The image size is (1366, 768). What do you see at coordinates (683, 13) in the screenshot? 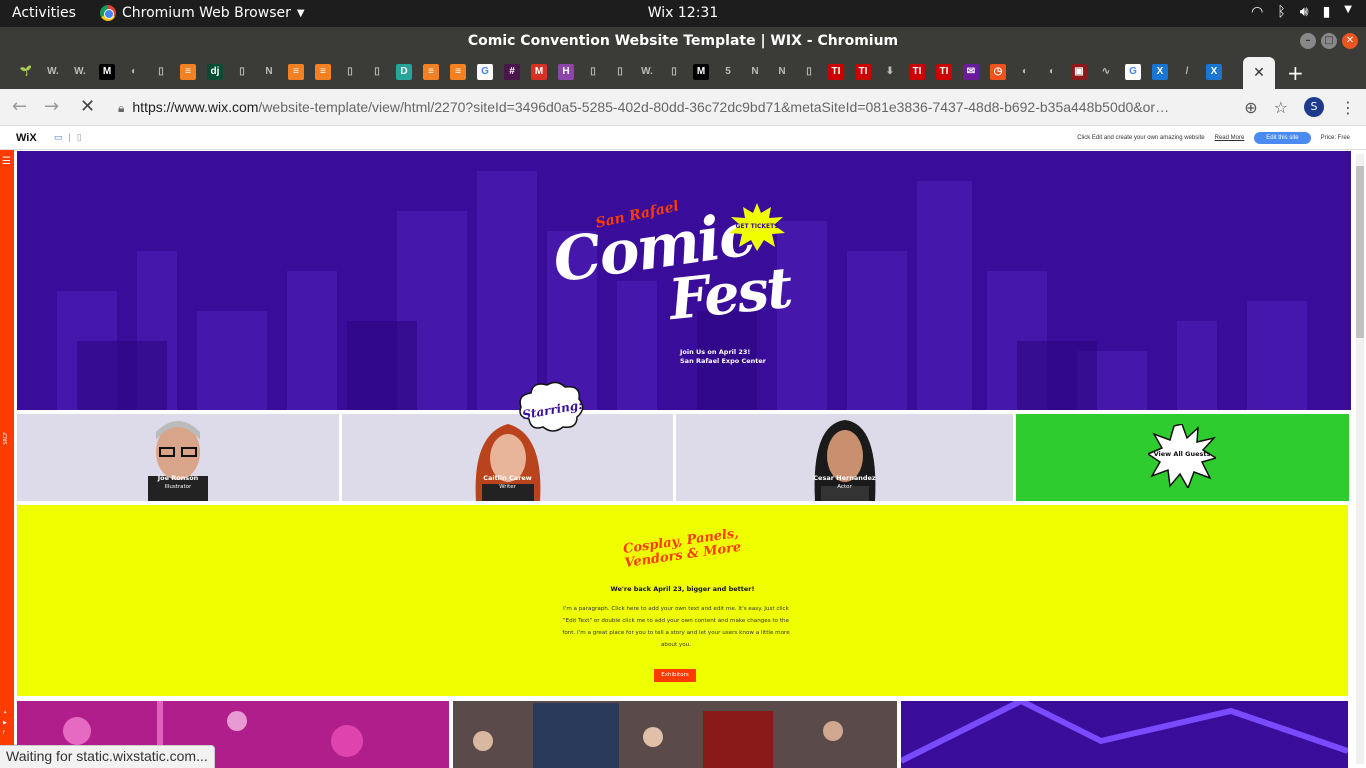
I see `clock: Wix 12:31` at bounding box center [683, 13].